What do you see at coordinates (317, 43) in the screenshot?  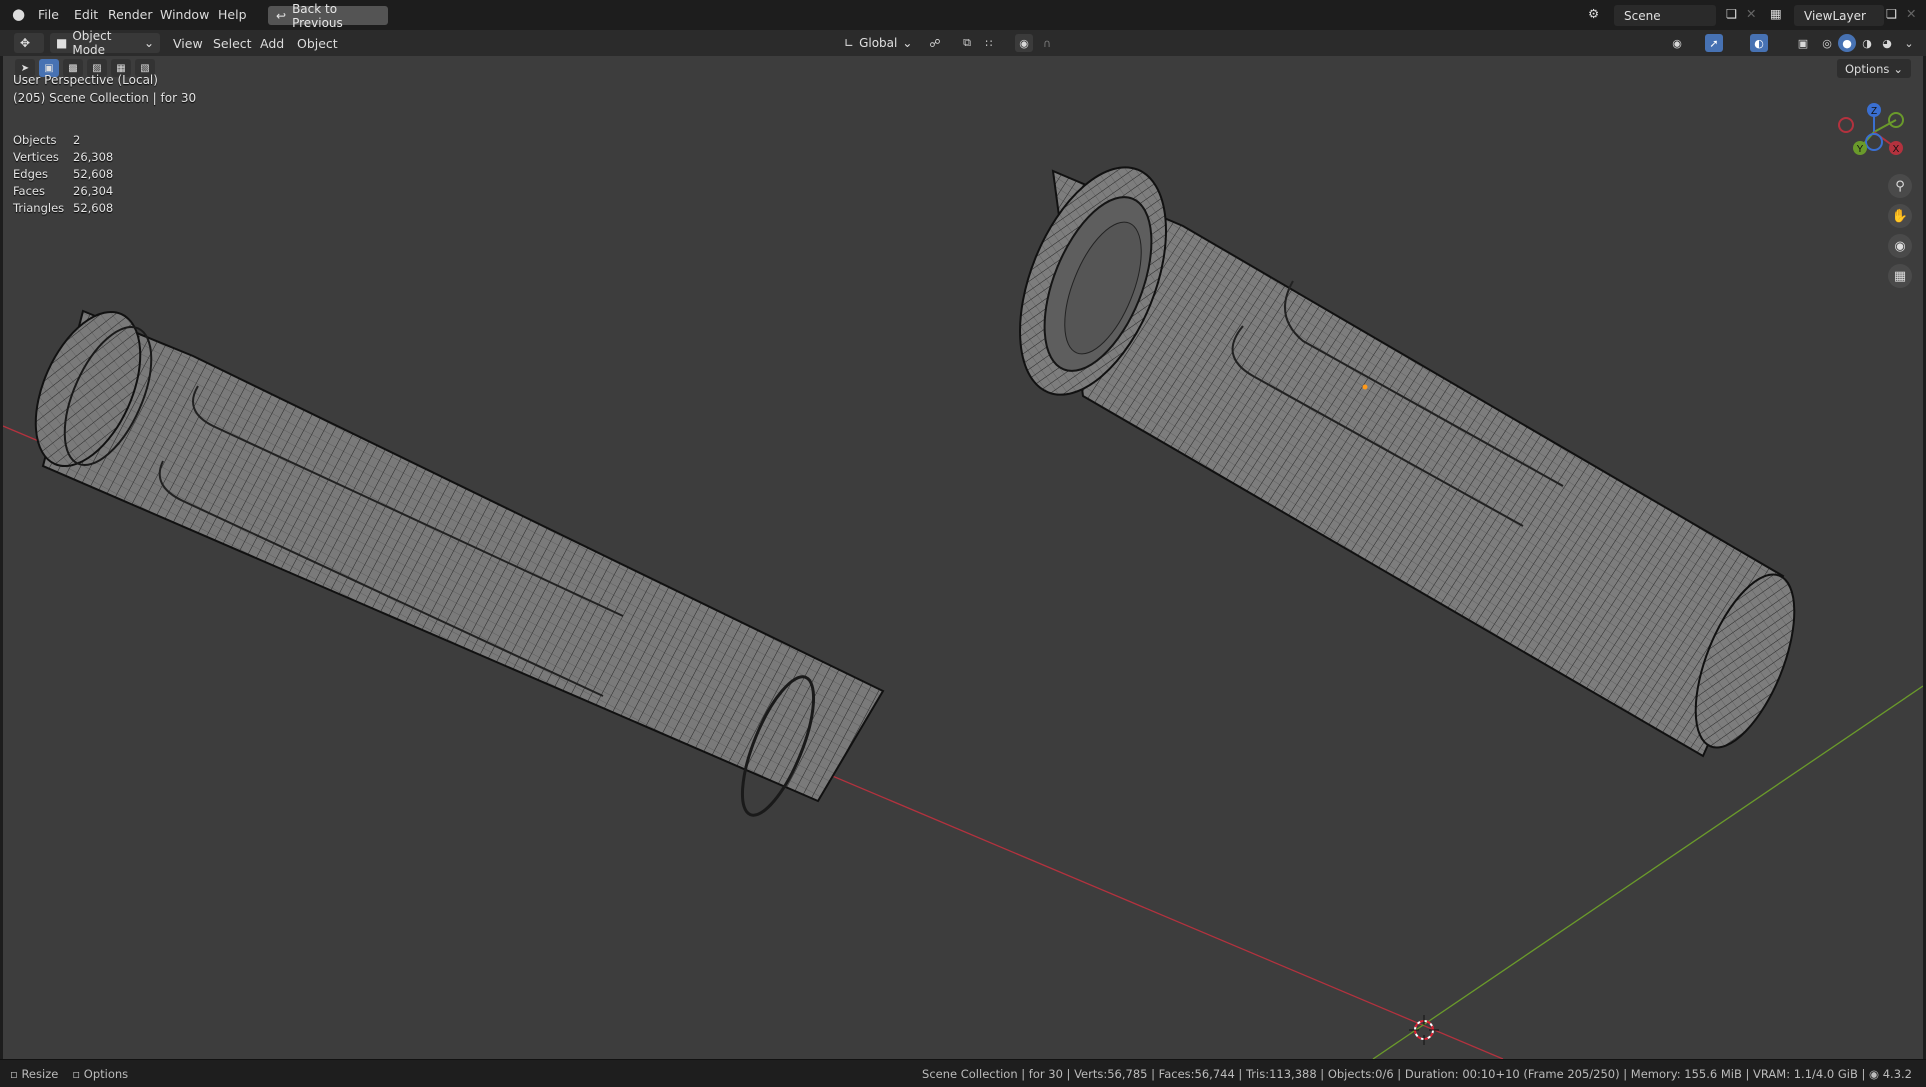 I see `menu-object: Object` at bounding box center [317, 43].